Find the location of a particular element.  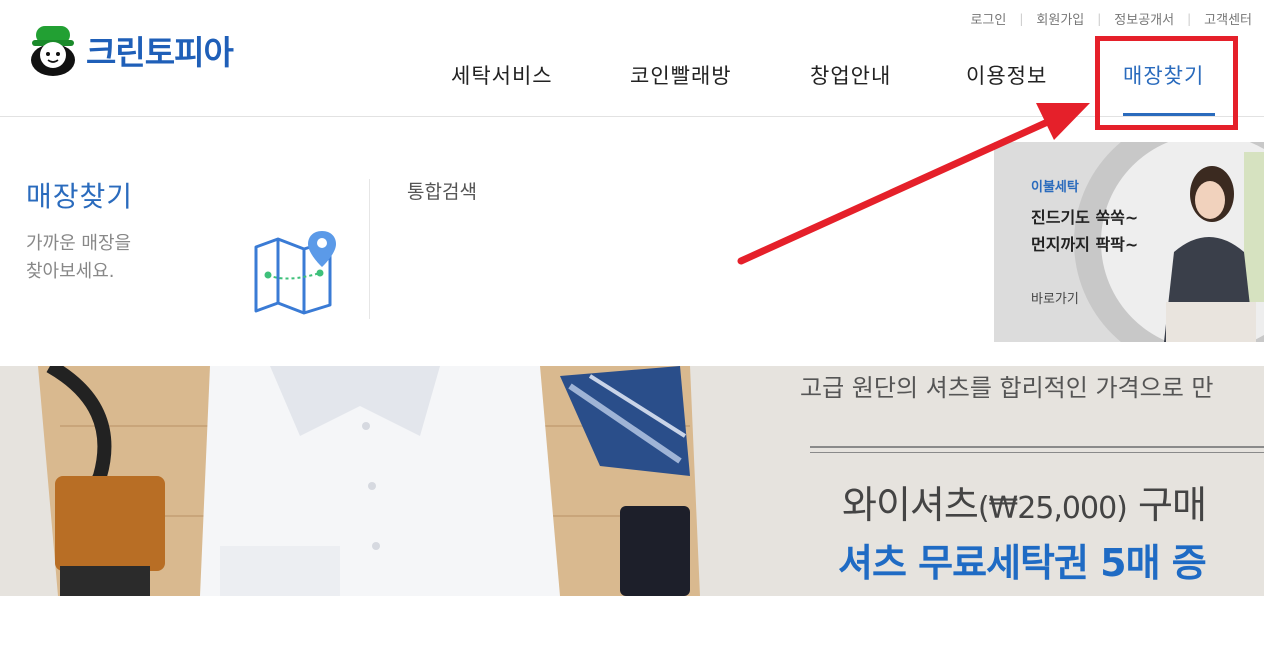

util-disclosure: 정보공개서 is located at coordinates (1144, 18).